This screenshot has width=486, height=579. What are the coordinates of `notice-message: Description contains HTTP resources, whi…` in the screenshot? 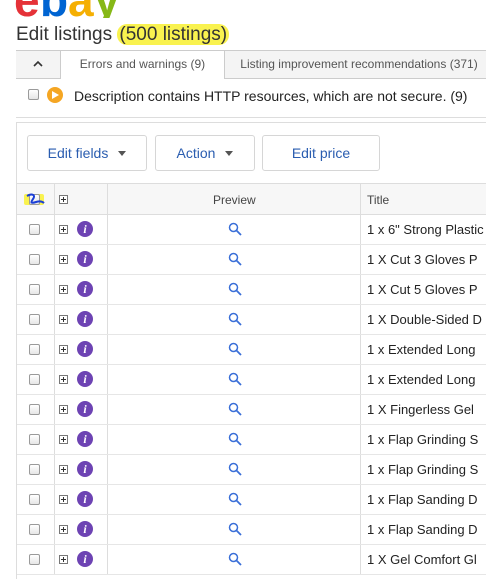 It's located at (270, 96).